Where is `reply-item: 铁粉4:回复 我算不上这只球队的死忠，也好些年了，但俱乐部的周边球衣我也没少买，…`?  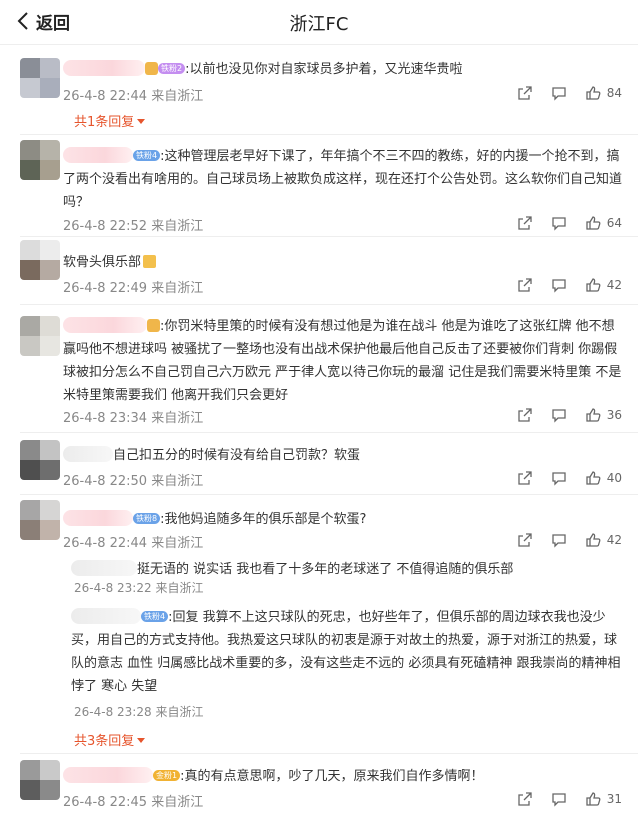
reply-item: 铁粉4:回复 我算不上这只球队的死忠，也好些年了，但俱乐部的周边球衣我也没少买，… is located at coordinates (347, 662).